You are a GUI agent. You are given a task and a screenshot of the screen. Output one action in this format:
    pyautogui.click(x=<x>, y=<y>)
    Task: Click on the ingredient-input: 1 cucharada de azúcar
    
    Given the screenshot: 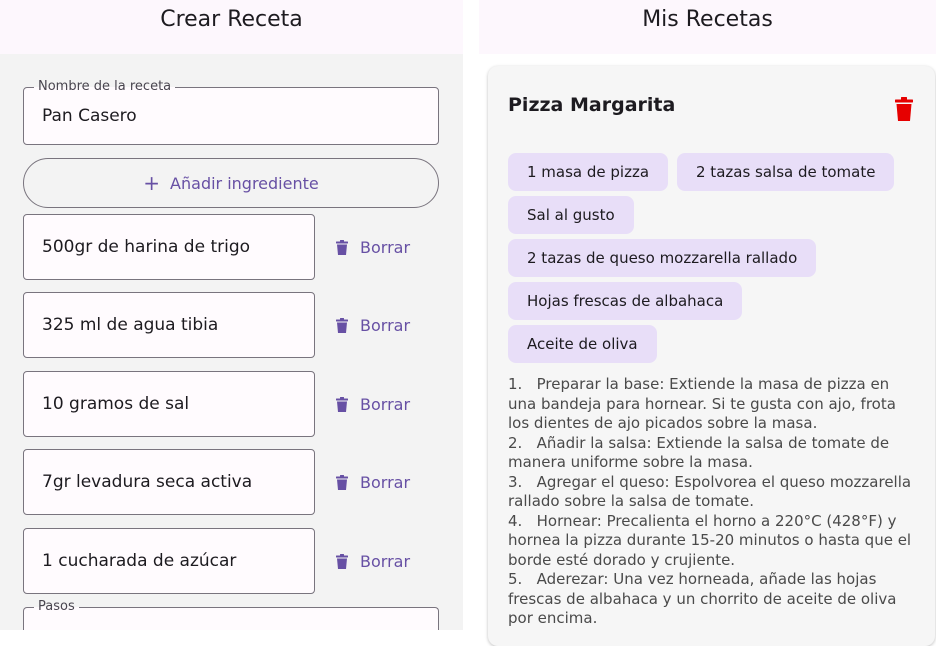 What is the action you would take?
    pyautogui.click(x=169, y=561)
    